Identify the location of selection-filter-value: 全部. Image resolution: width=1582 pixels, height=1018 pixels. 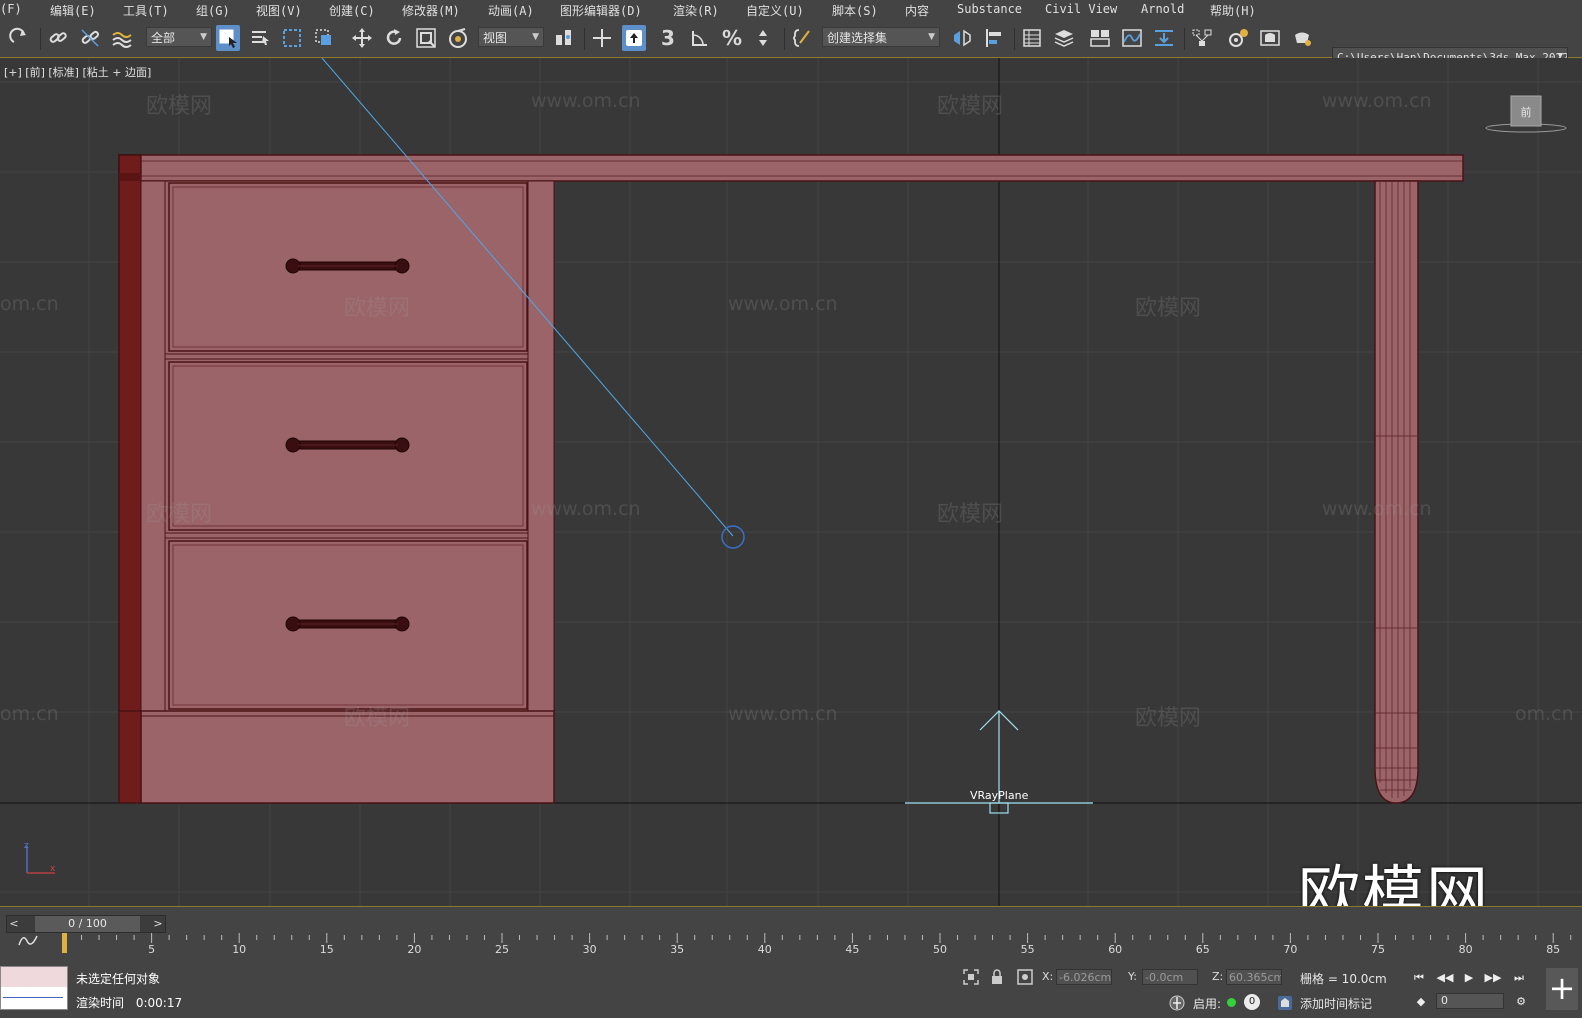
(163, 37).